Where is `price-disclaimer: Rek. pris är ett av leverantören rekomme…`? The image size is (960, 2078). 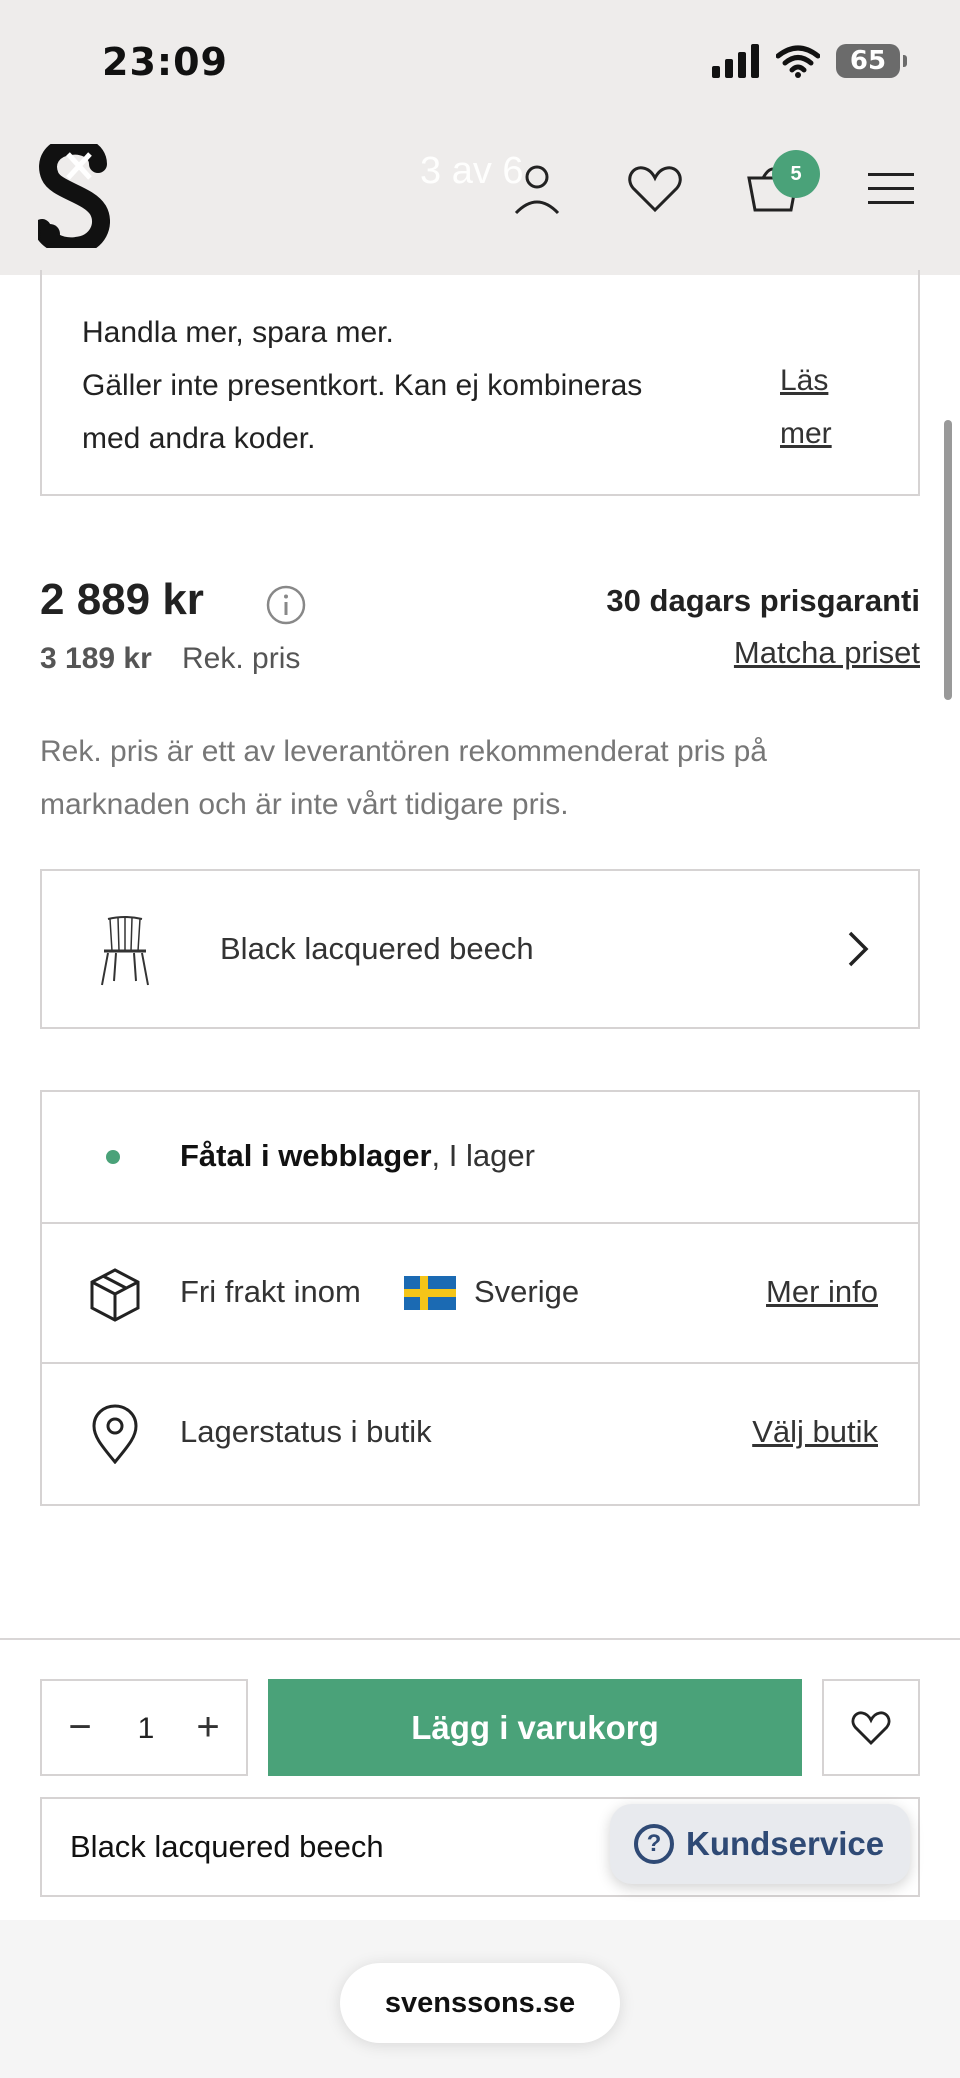
price-disclaimer: Rek. pris är ett av leverantören rekomme… is located at coordinates (403, 778).